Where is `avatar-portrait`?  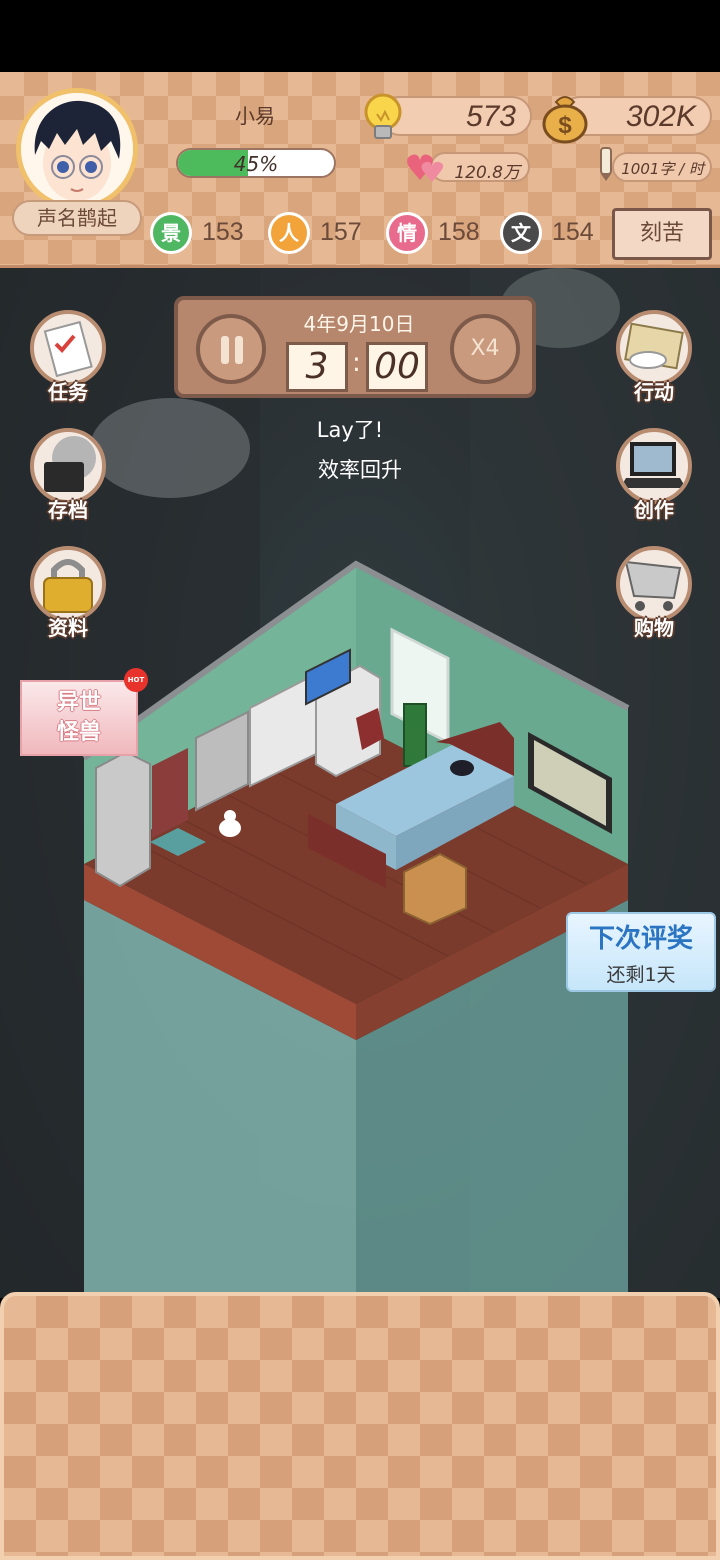
avatar-portrait is located at coordinates (77, 149).